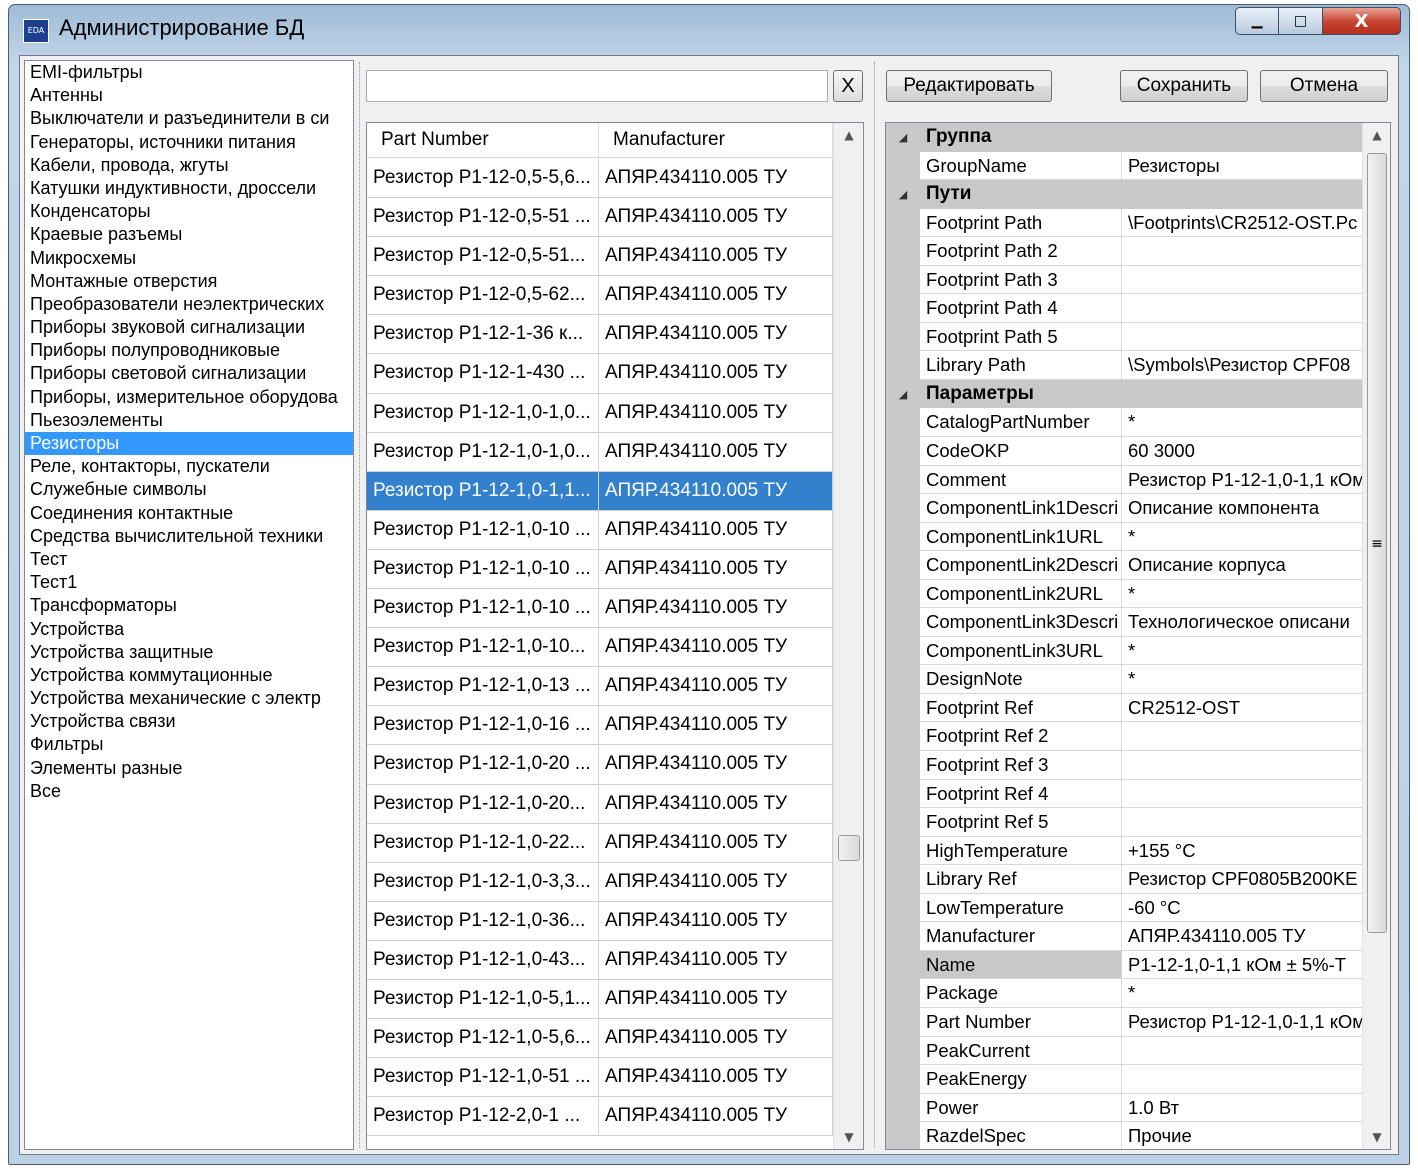 This screenshot has height=1169, width=1418. I want to click on property-row: Footprint Ref 4, so click(1124, 794).